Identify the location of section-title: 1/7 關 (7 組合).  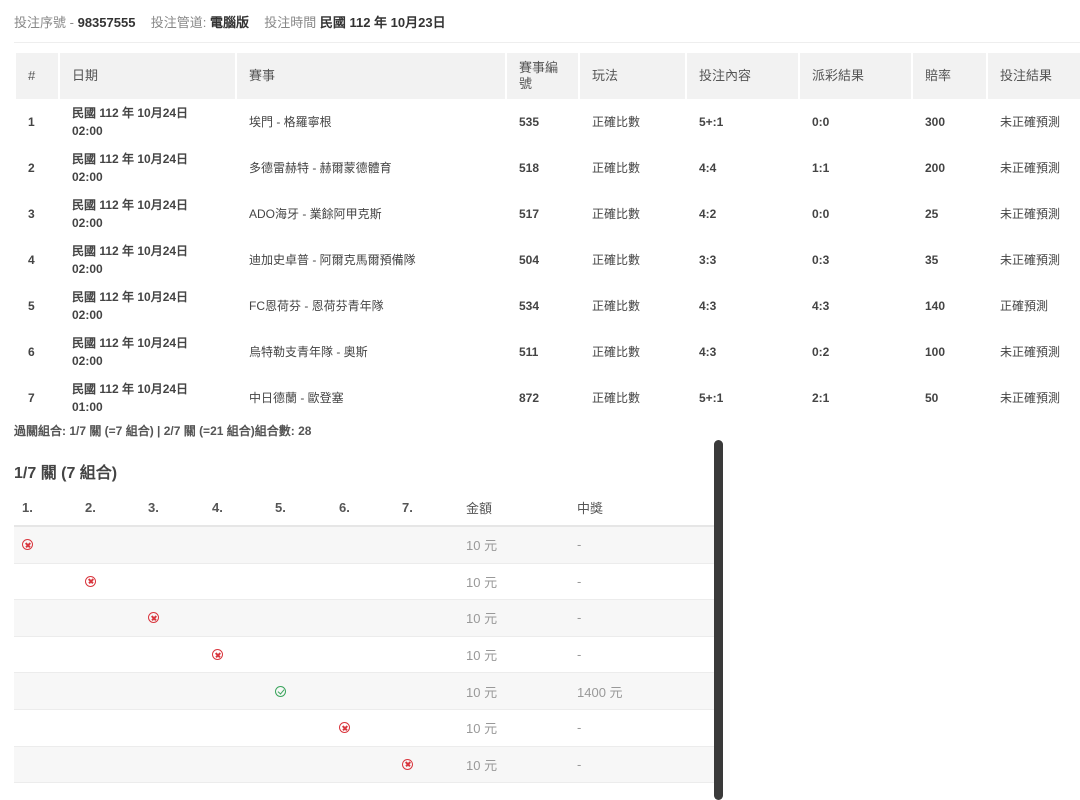
(66, 473).